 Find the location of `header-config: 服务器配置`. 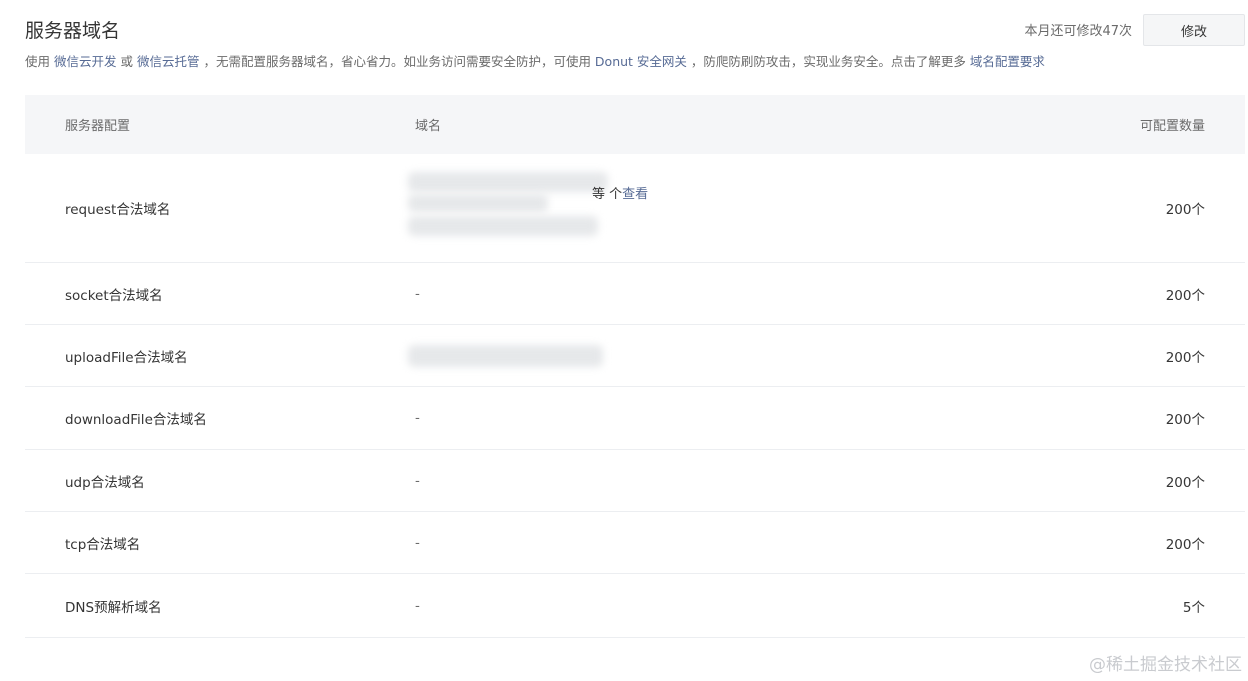

header-config: 服务器配置 is located at coordinates (98, 126).